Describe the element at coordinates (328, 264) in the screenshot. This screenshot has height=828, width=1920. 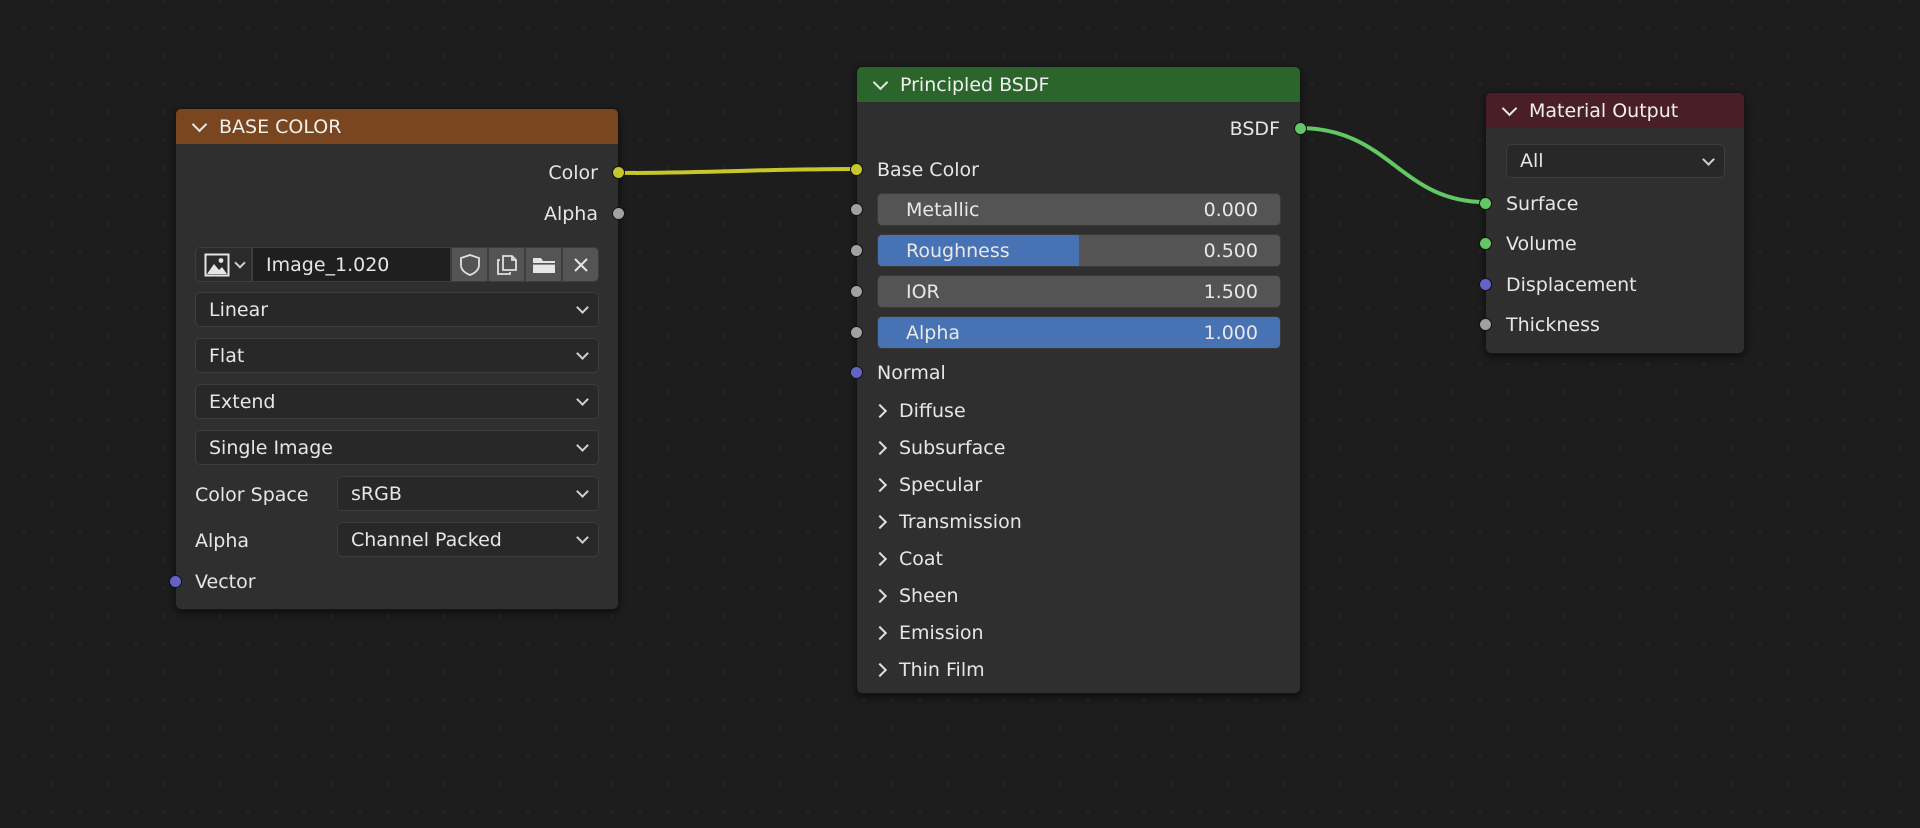
I see `image-name-text: Image_1.020` at that location.